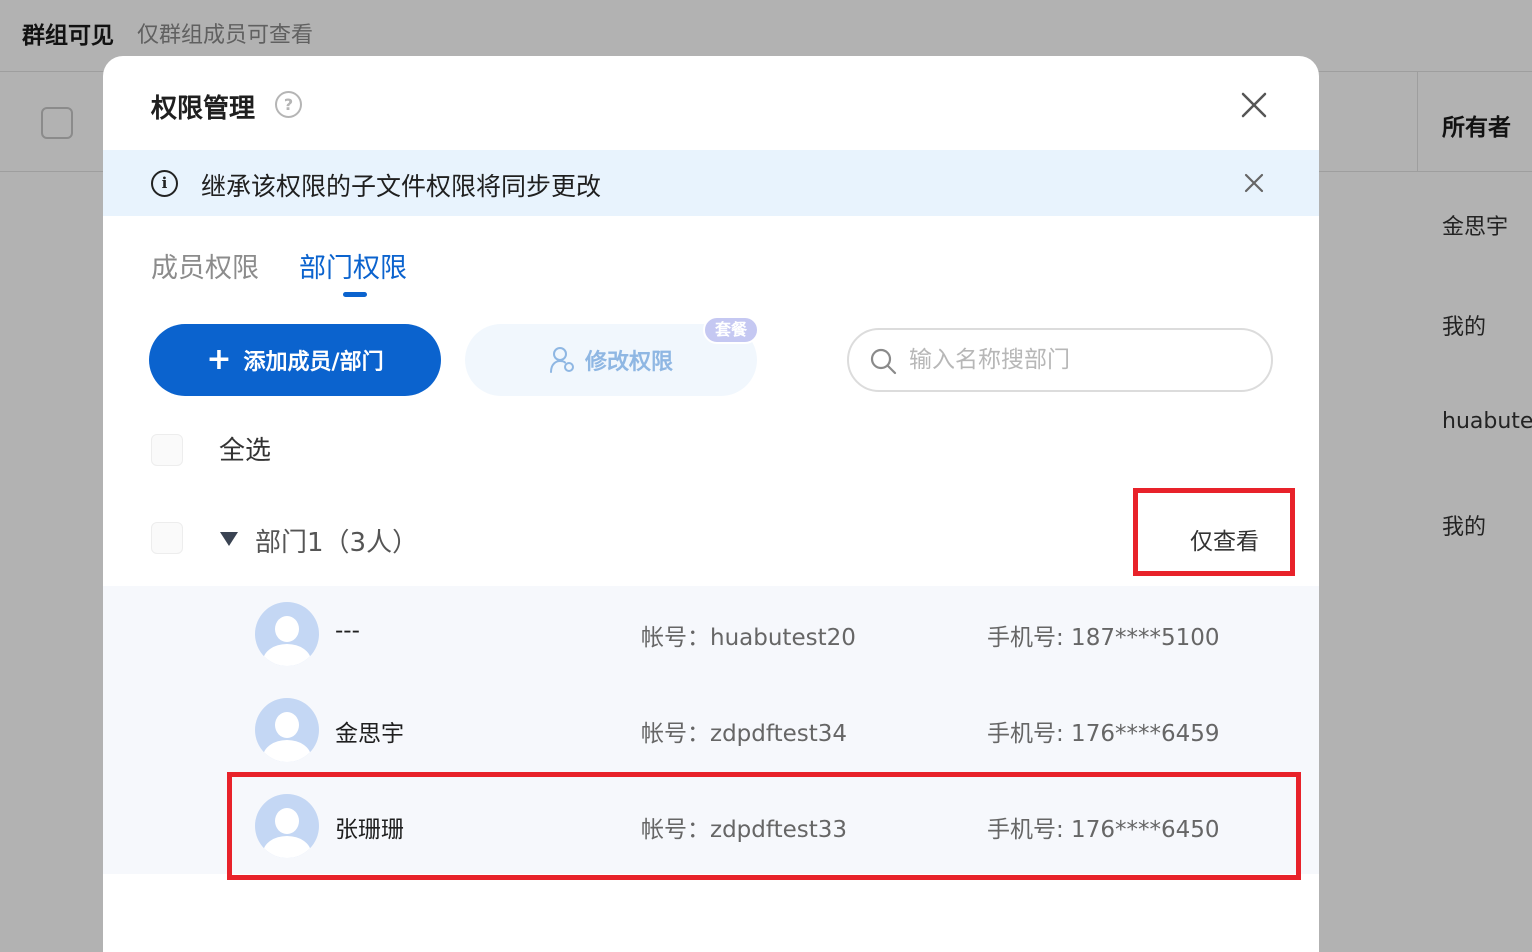  Describe the element at coordinates (711, 183) in the screenshot. I see `notice-bar: i 继承该权限的子文件权限将同步更改` at that location.